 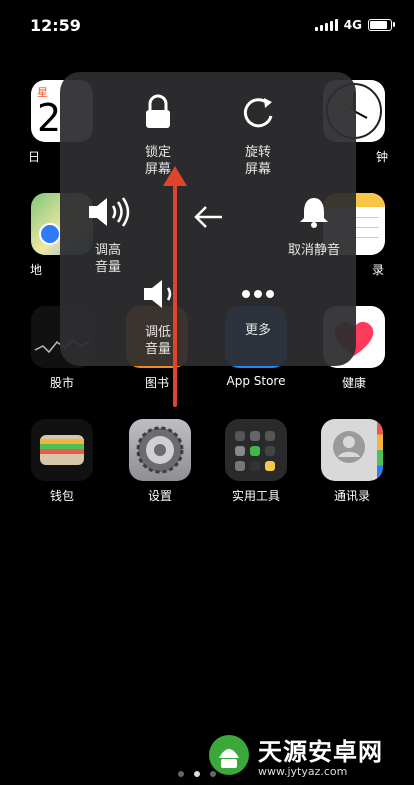 I want to click on app-settings: 设置, so click(x=160, y=461).